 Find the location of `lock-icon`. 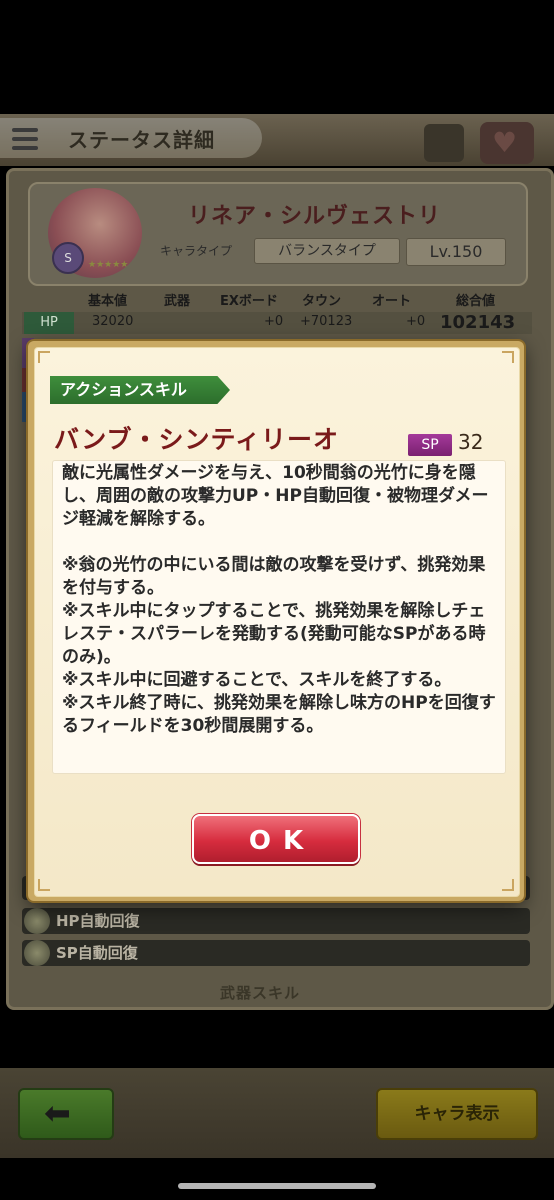

lock-icon is located at coordinates (444, 143).